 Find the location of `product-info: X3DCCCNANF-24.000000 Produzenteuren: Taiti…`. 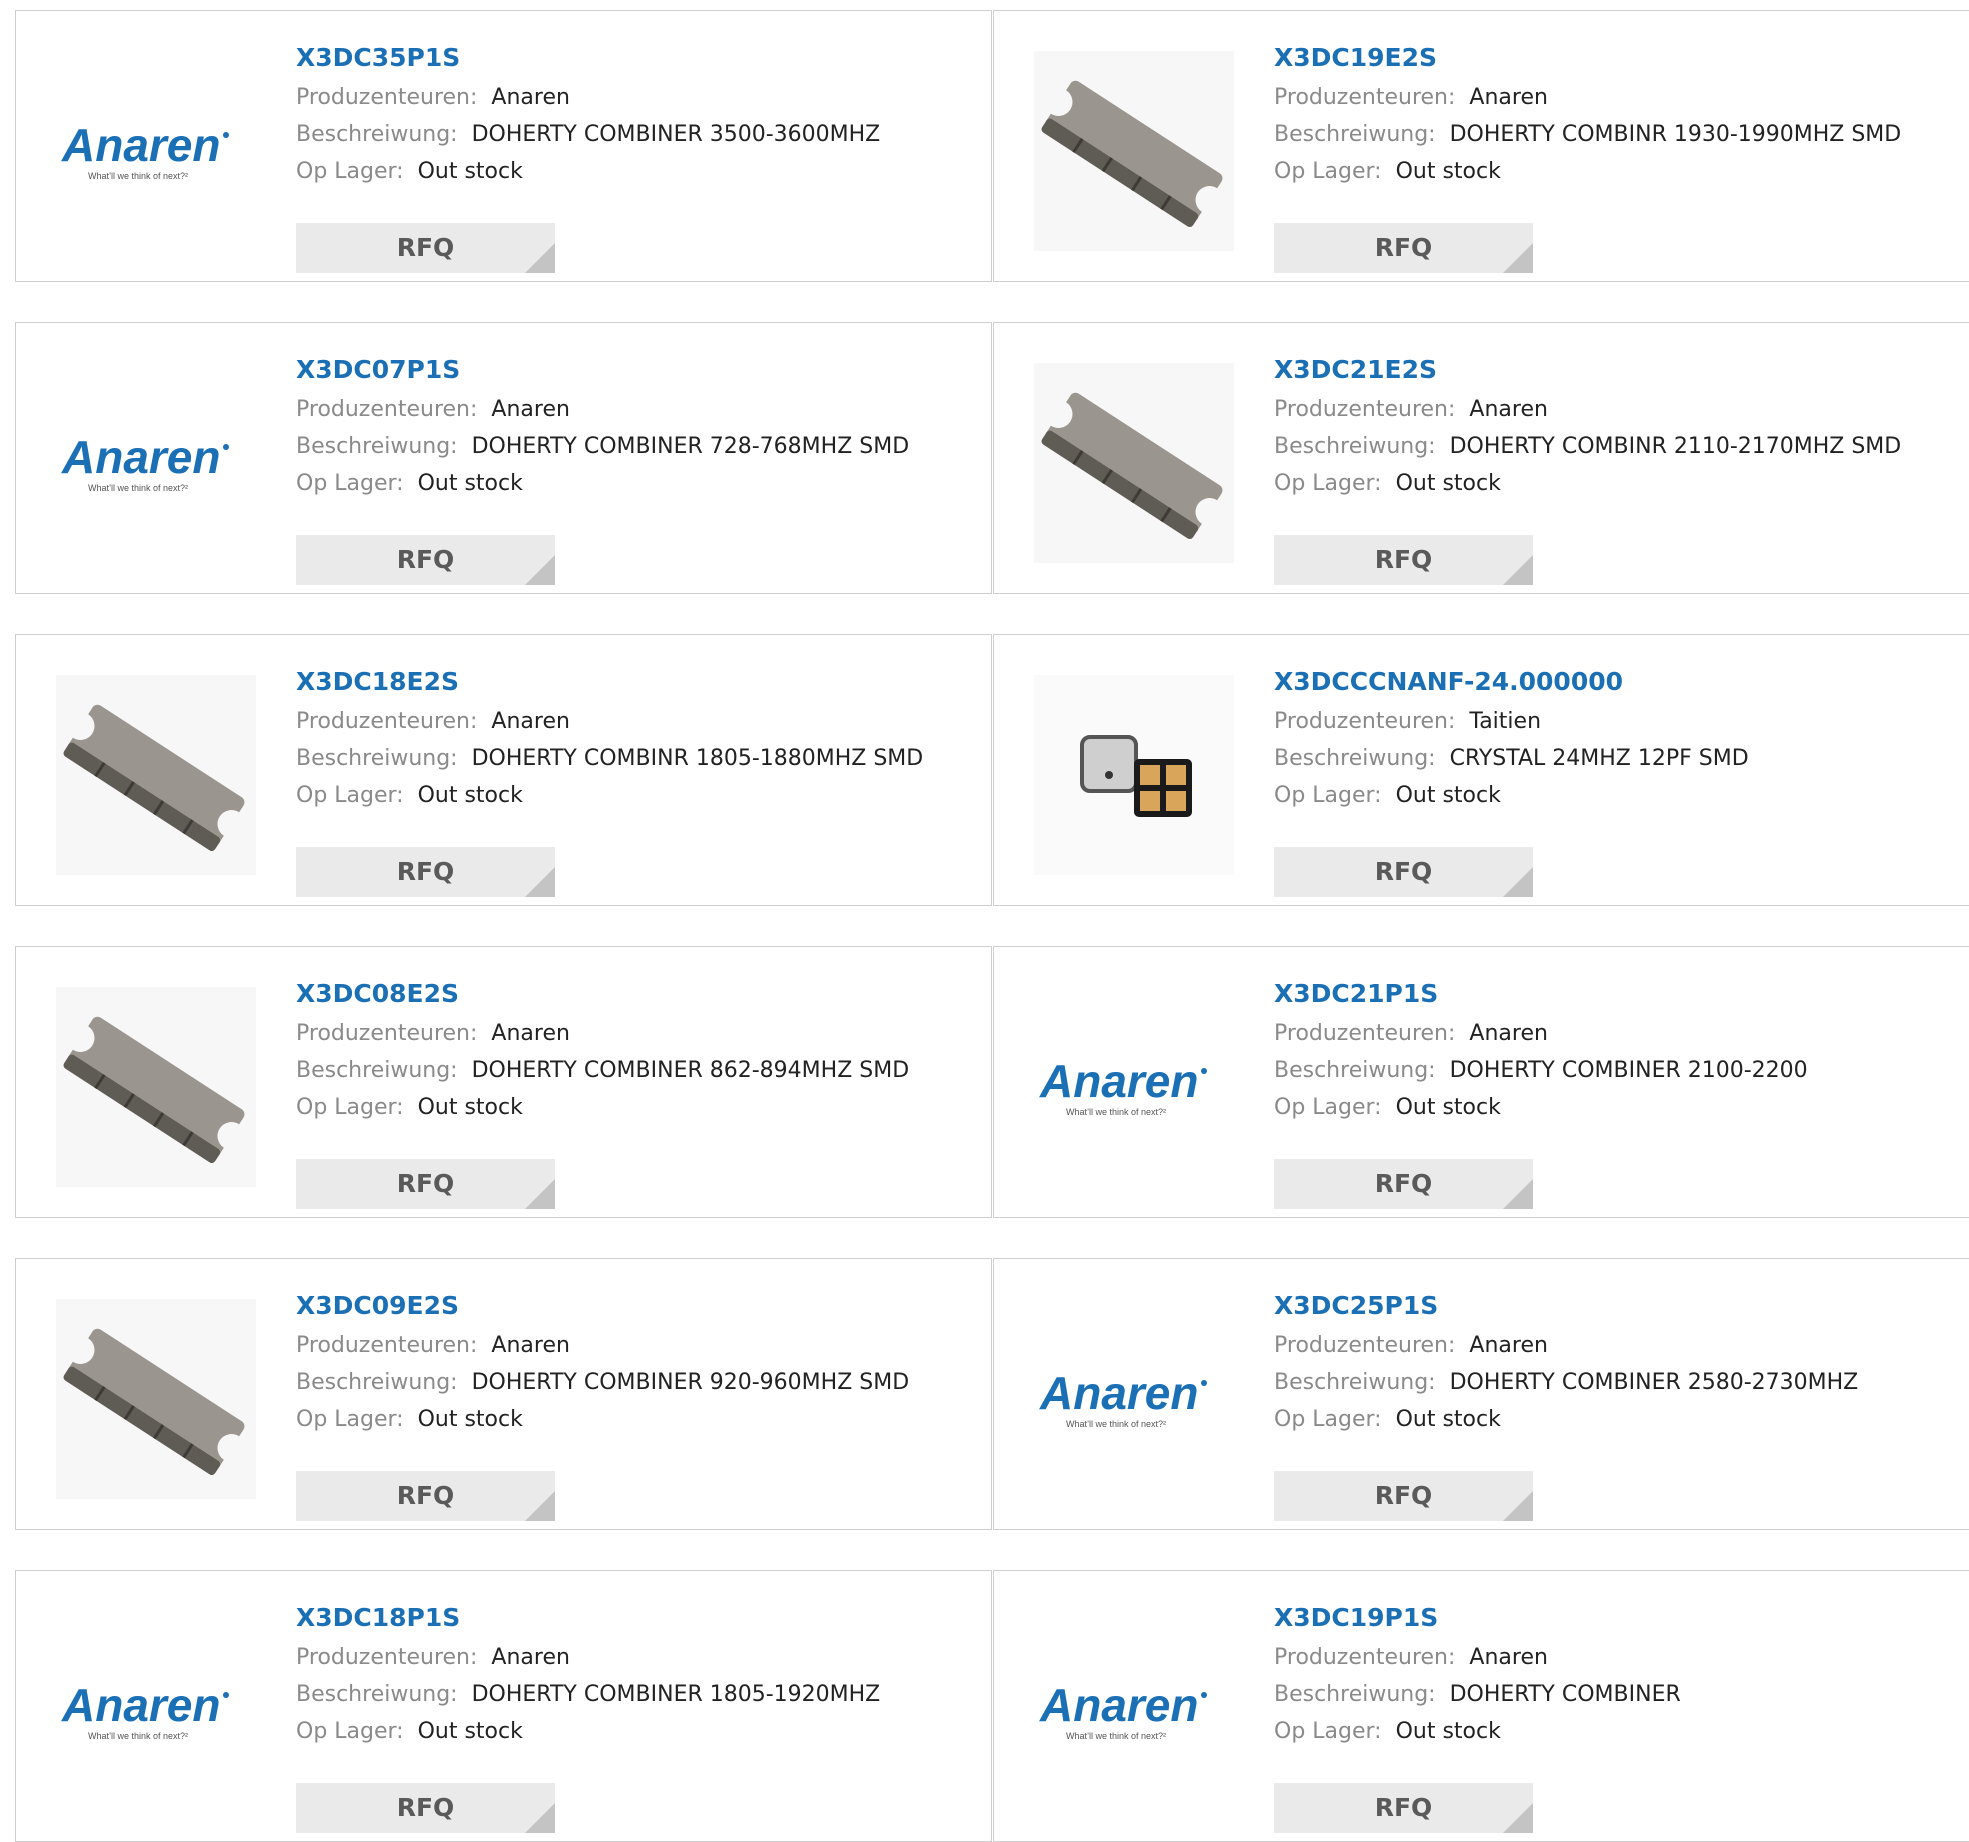

product-info: X3DCCCNANF-24.000000 Produzenteuren: Taiti… is located at coordinates (1616, 781).